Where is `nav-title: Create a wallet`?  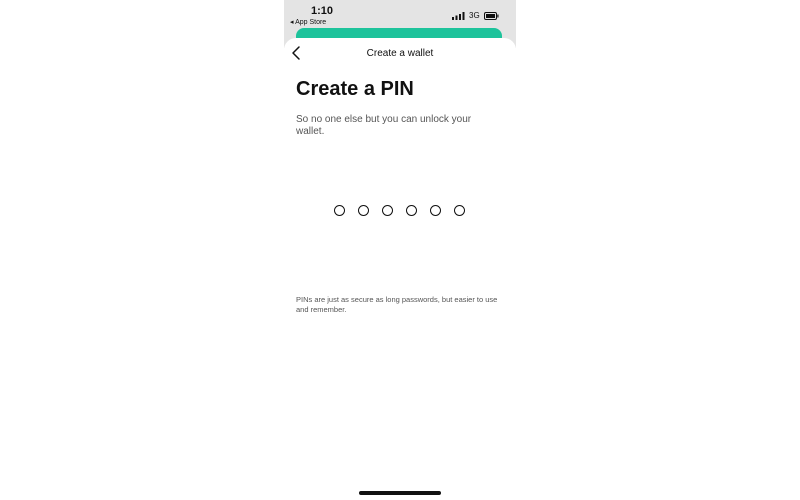
nav-title: Create a wallet is located at coordinates (400, 53).